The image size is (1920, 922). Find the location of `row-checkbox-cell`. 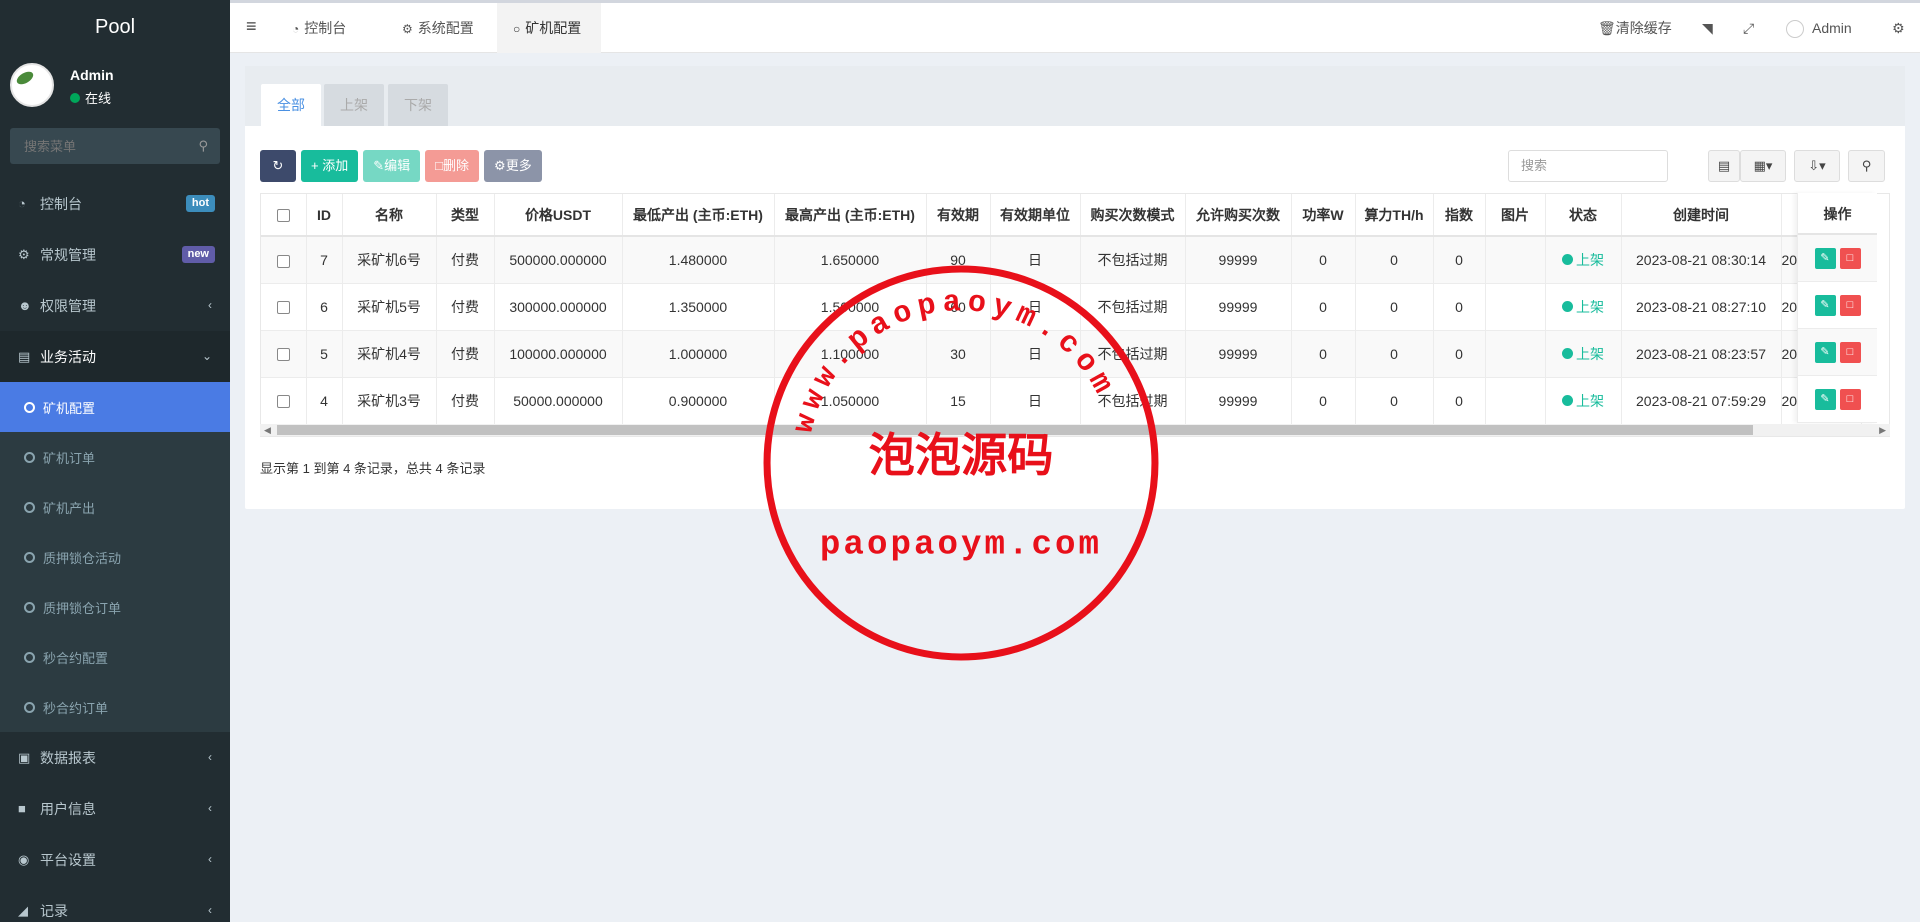

row-checkbox-cell is located at coordinates (284, 307).